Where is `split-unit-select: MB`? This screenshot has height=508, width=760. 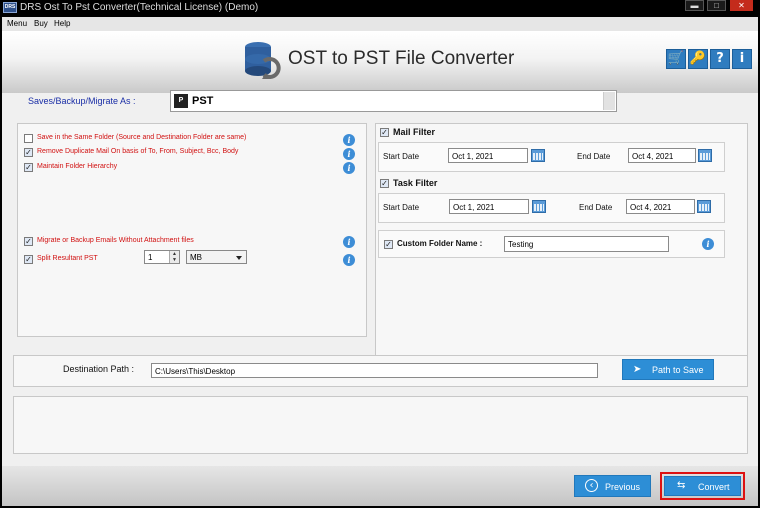 split-unit-select: MB is located at coordinates (216, 257).